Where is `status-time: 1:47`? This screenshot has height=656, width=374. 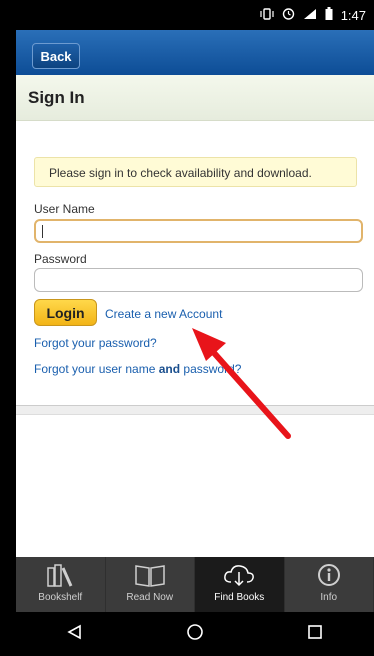 status-time: 1:47 is located at coordinates (353, 15).